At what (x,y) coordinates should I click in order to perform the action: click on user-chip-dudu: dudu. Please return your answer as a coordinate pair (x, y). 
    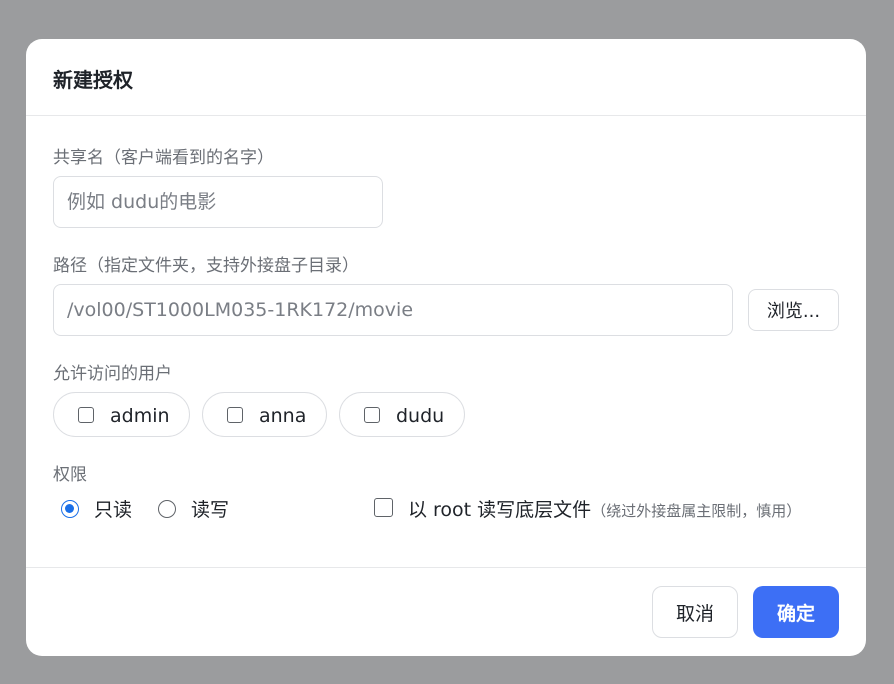
    Looking at the image, I should click on (402, 414).